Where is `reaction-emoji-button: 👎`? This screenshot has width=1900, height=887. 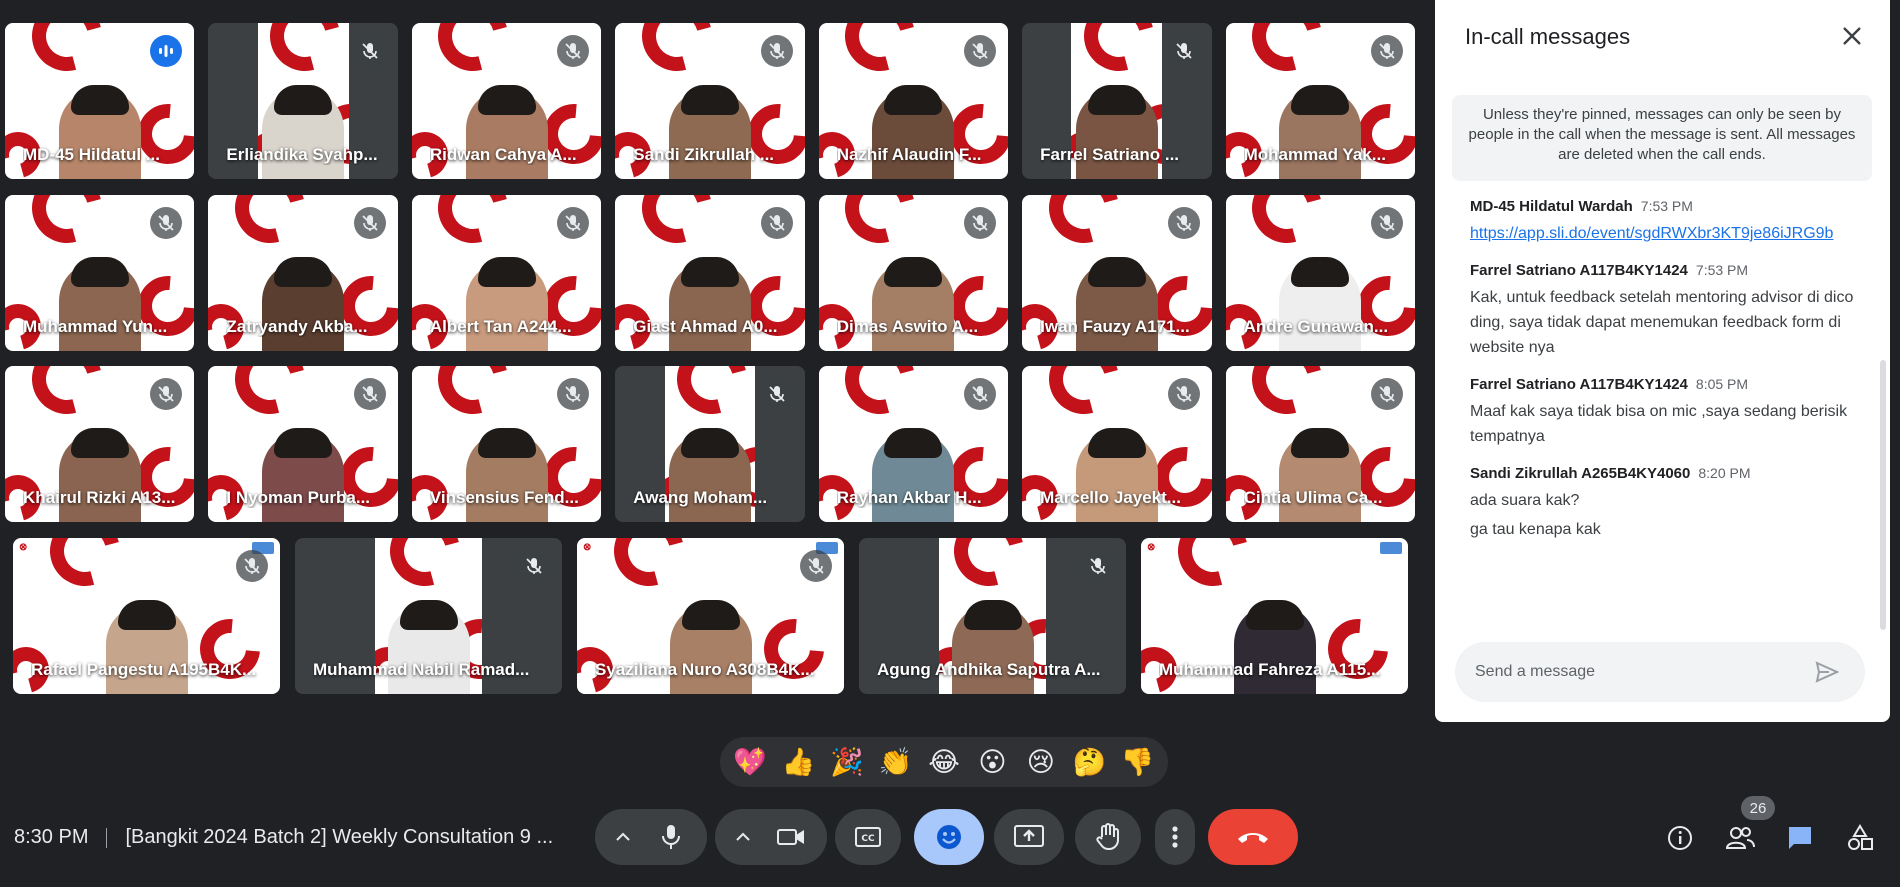
reaction-emoji-button: 👎 is located at coordinates (1138, 762).